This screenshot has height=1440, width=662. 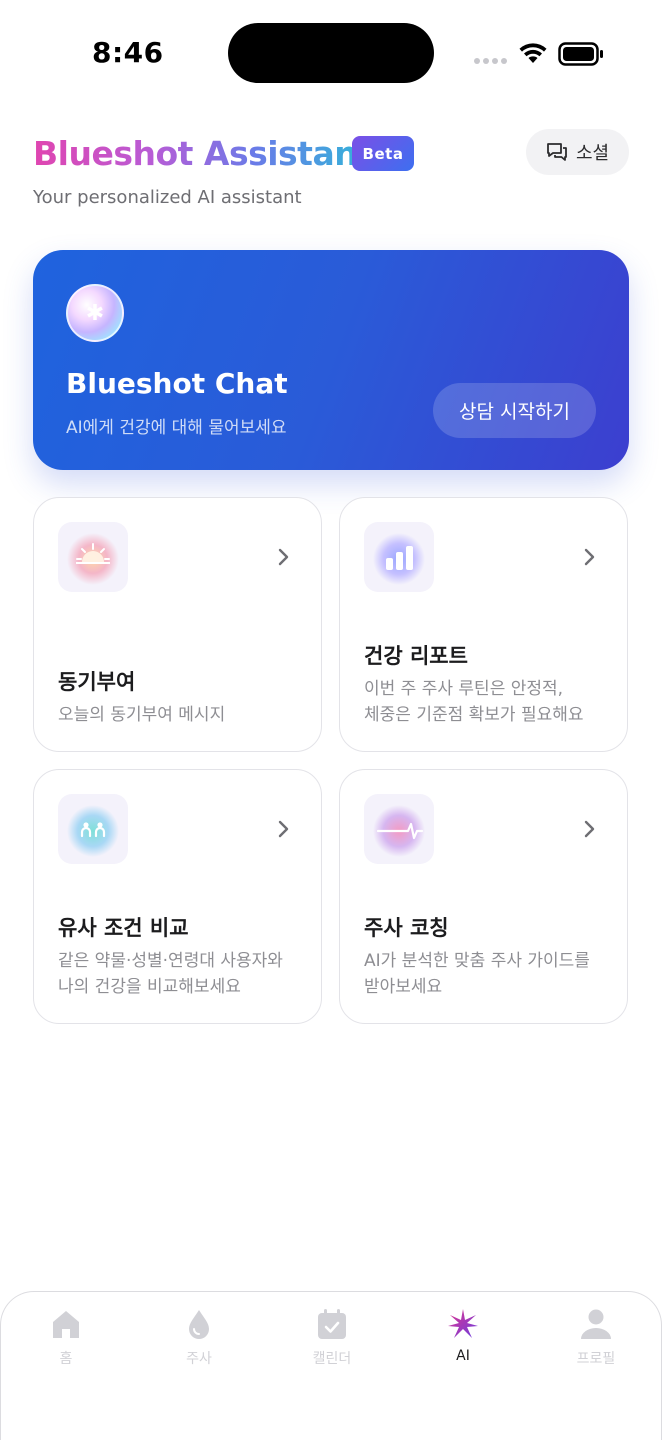 What do you see at coordinates (474, 702) in the screenshot?
I see `card-description: 이번 주 주사 루틴은 안정적, 체중은 기준점 확보가 필요해요` at bounding box center [474, 702].